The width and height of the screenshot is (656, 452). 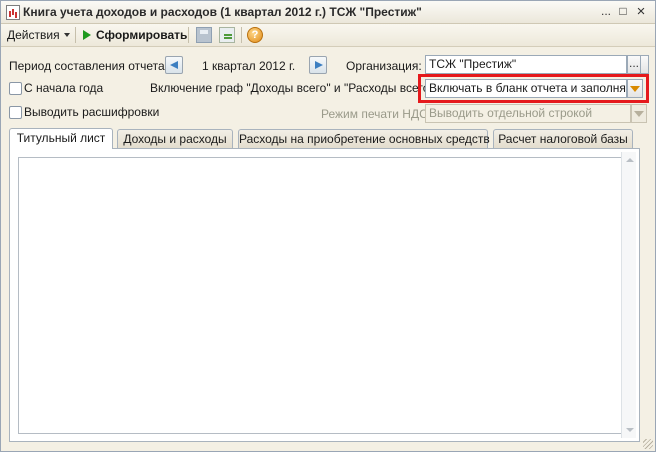 I want to click on play-icon, so click(x=87, y=35).